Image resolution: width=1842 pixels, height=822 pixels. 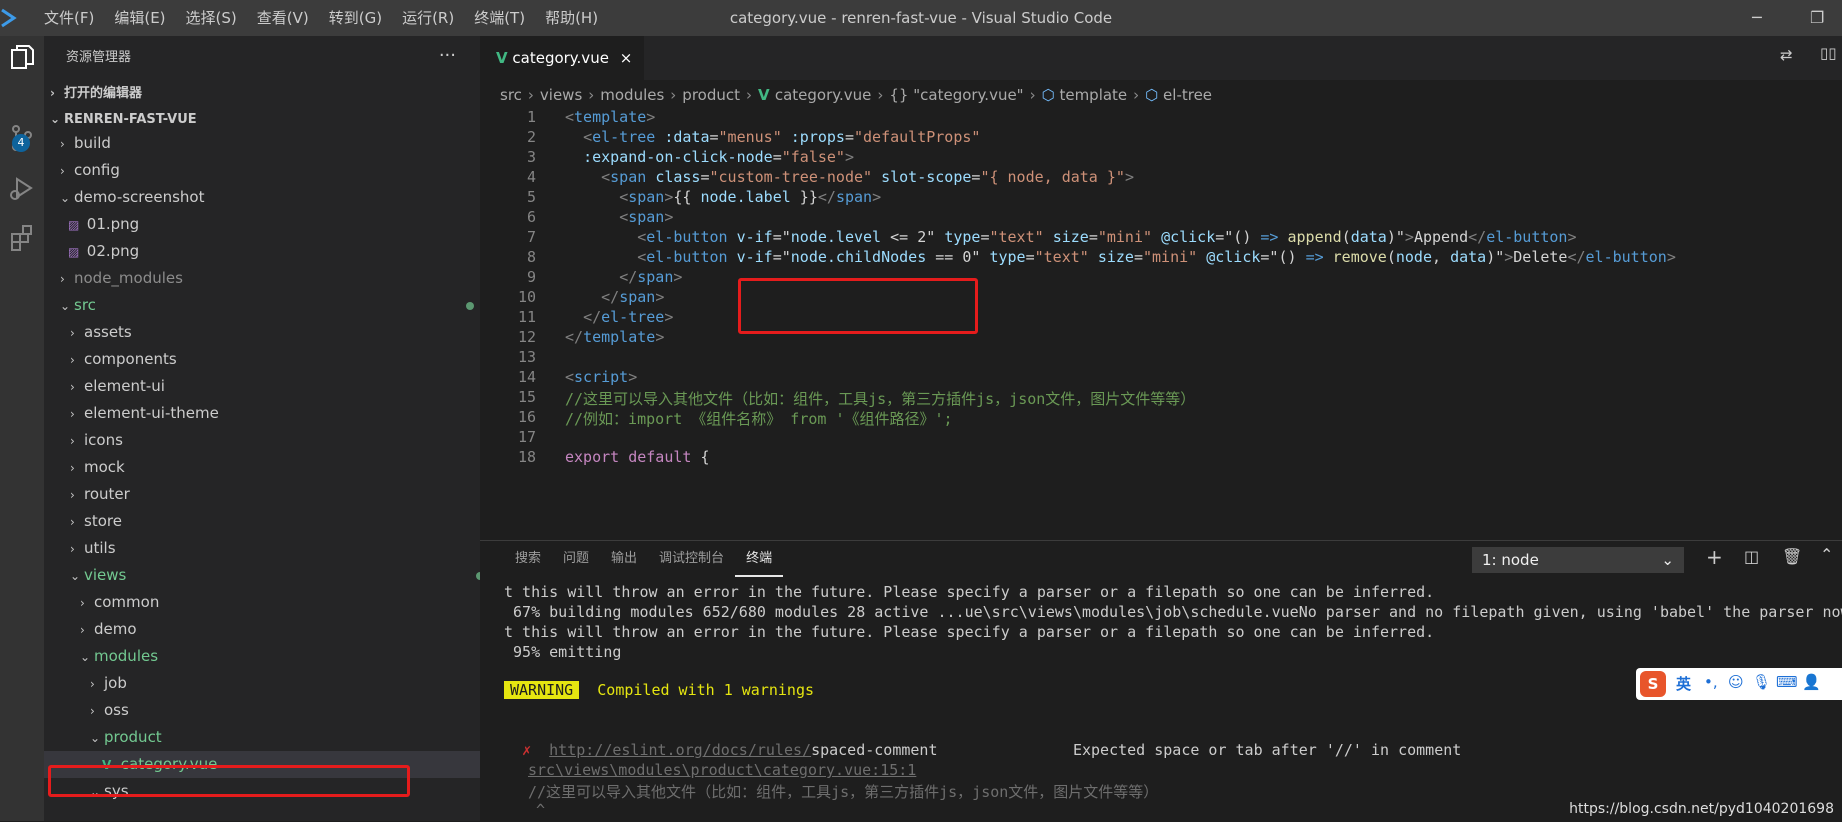 I want to click on breadcrumb-src: src, so click(x=511, y=95).